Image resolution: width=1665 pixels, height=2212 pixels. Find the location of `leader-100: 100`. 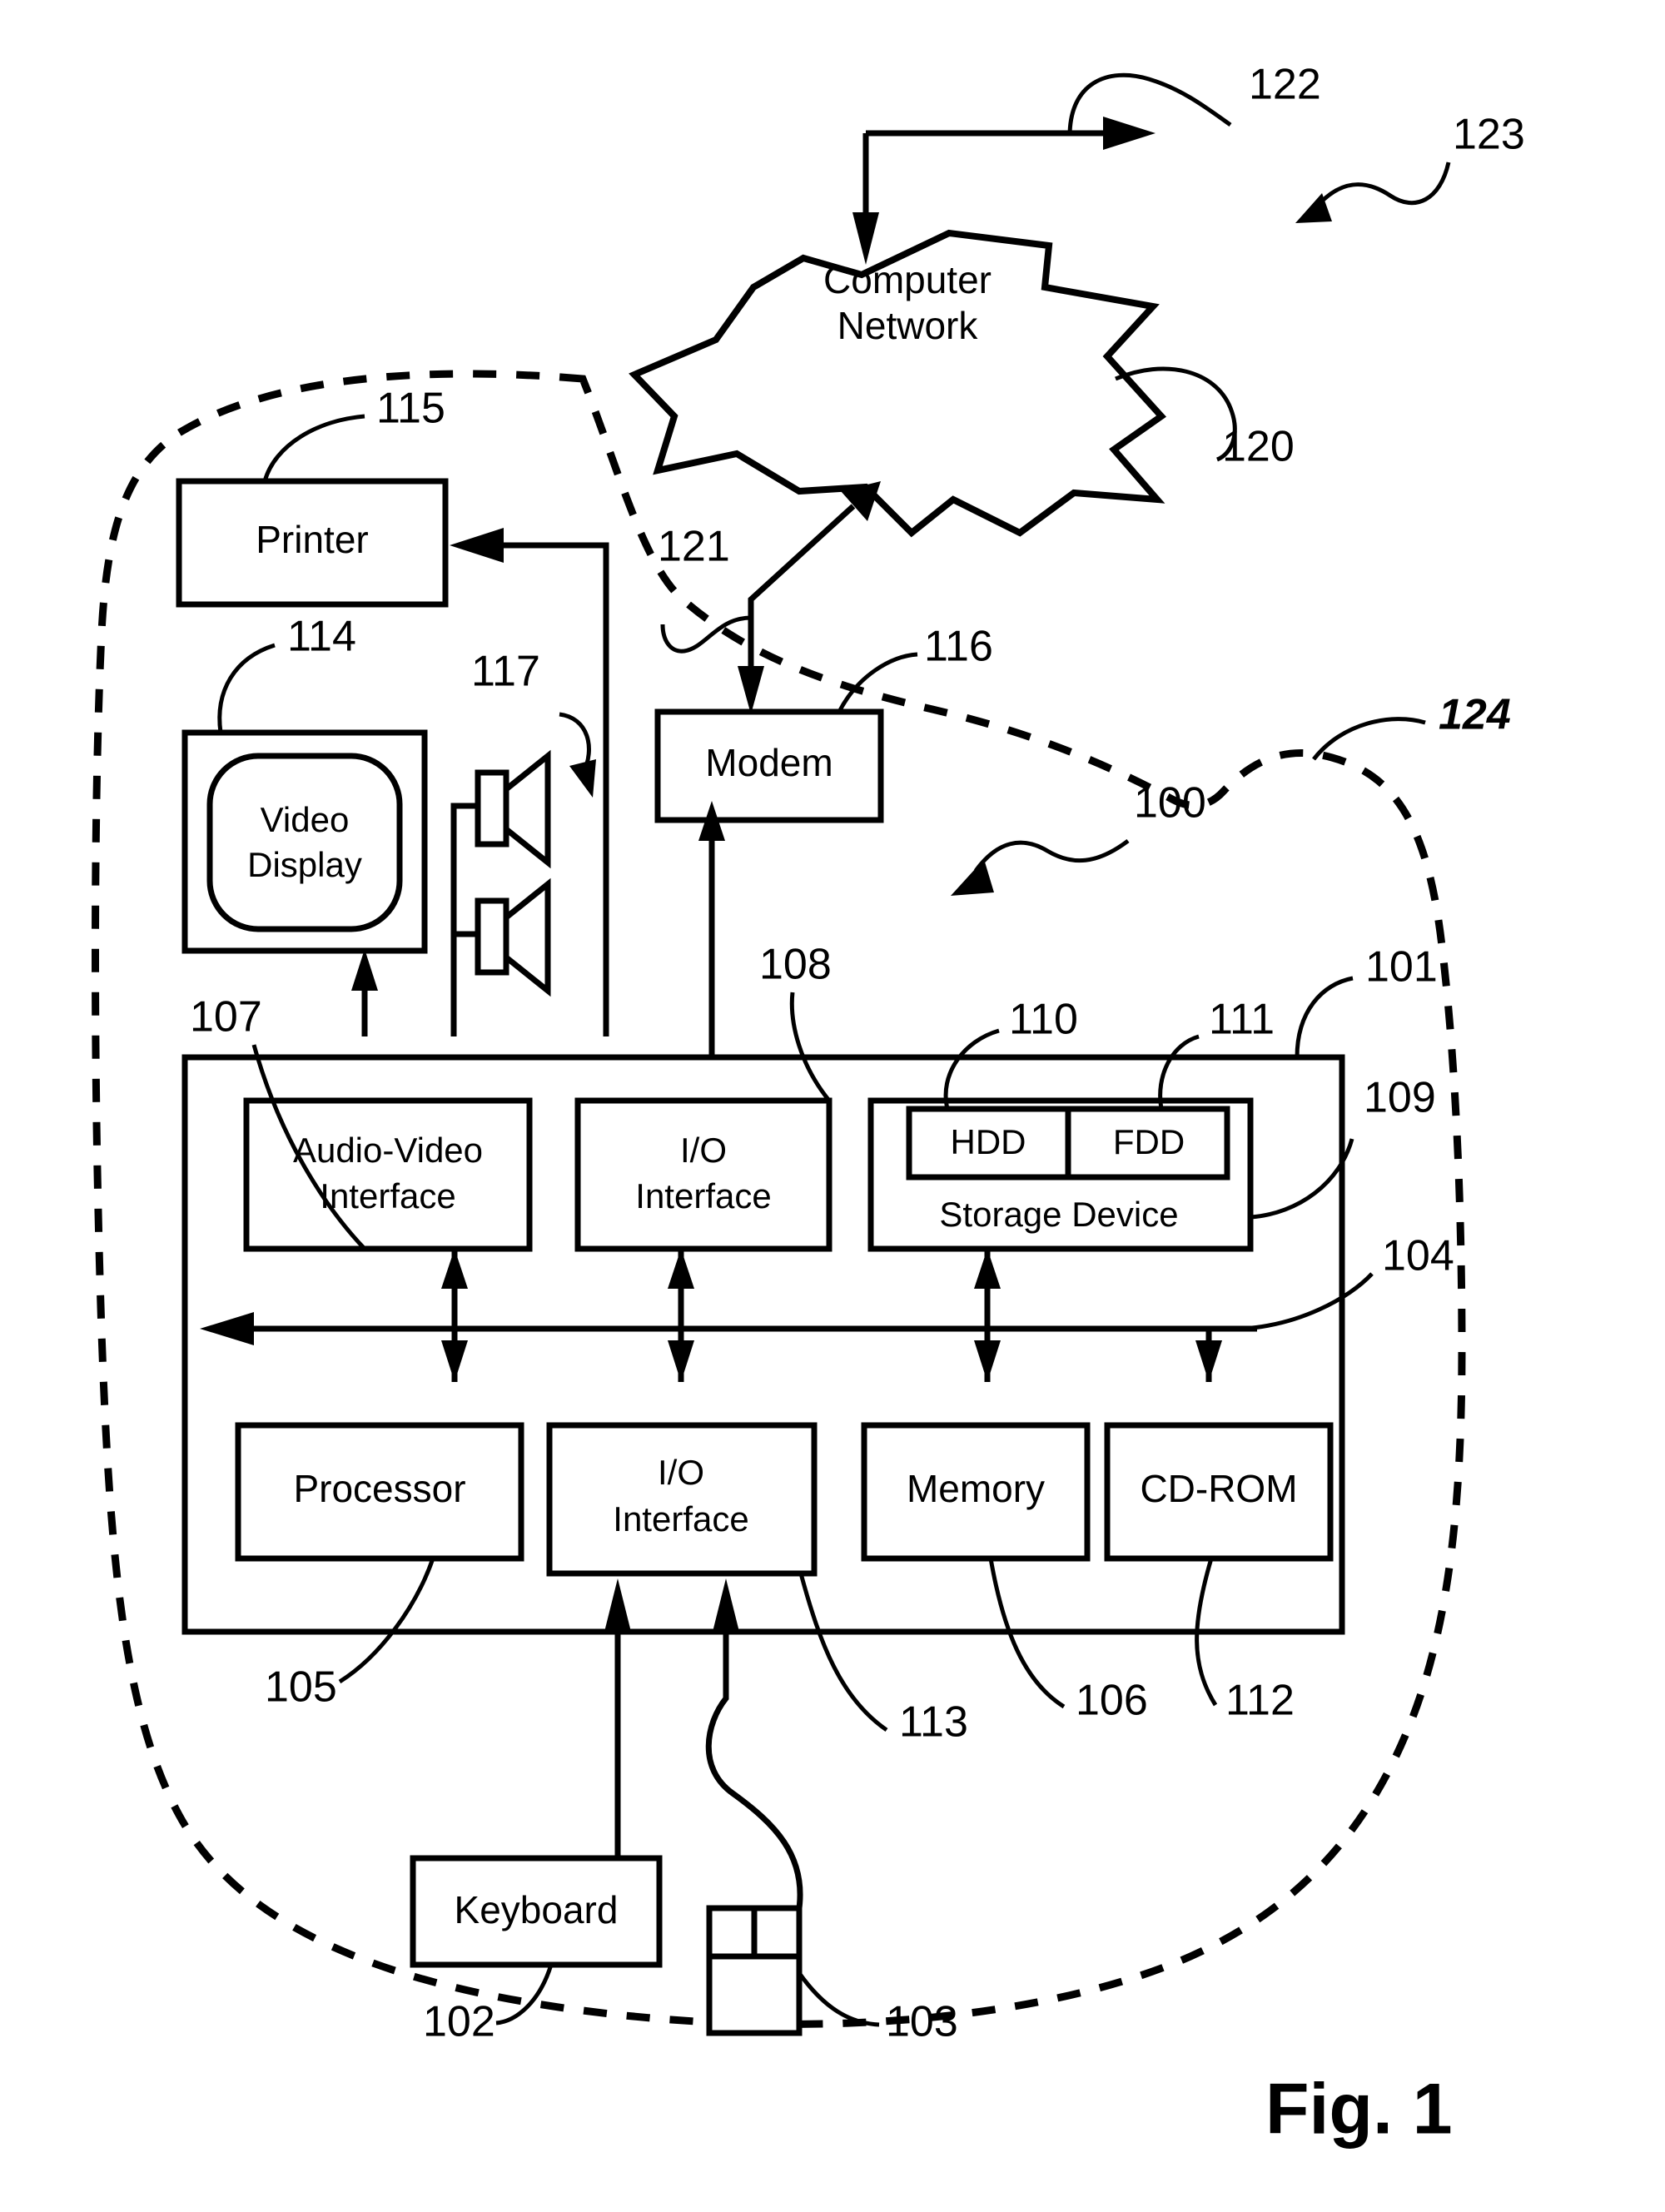

leader-100: 100 is located at coordinates (1078, 837).